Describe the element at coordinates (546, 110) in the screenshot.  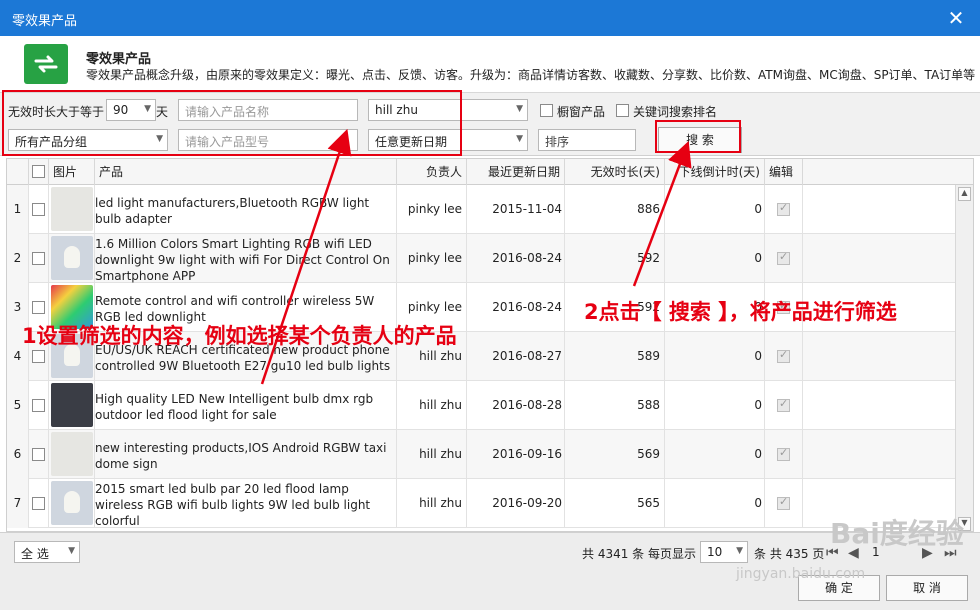
I see `window-product-checkbox` at that location.